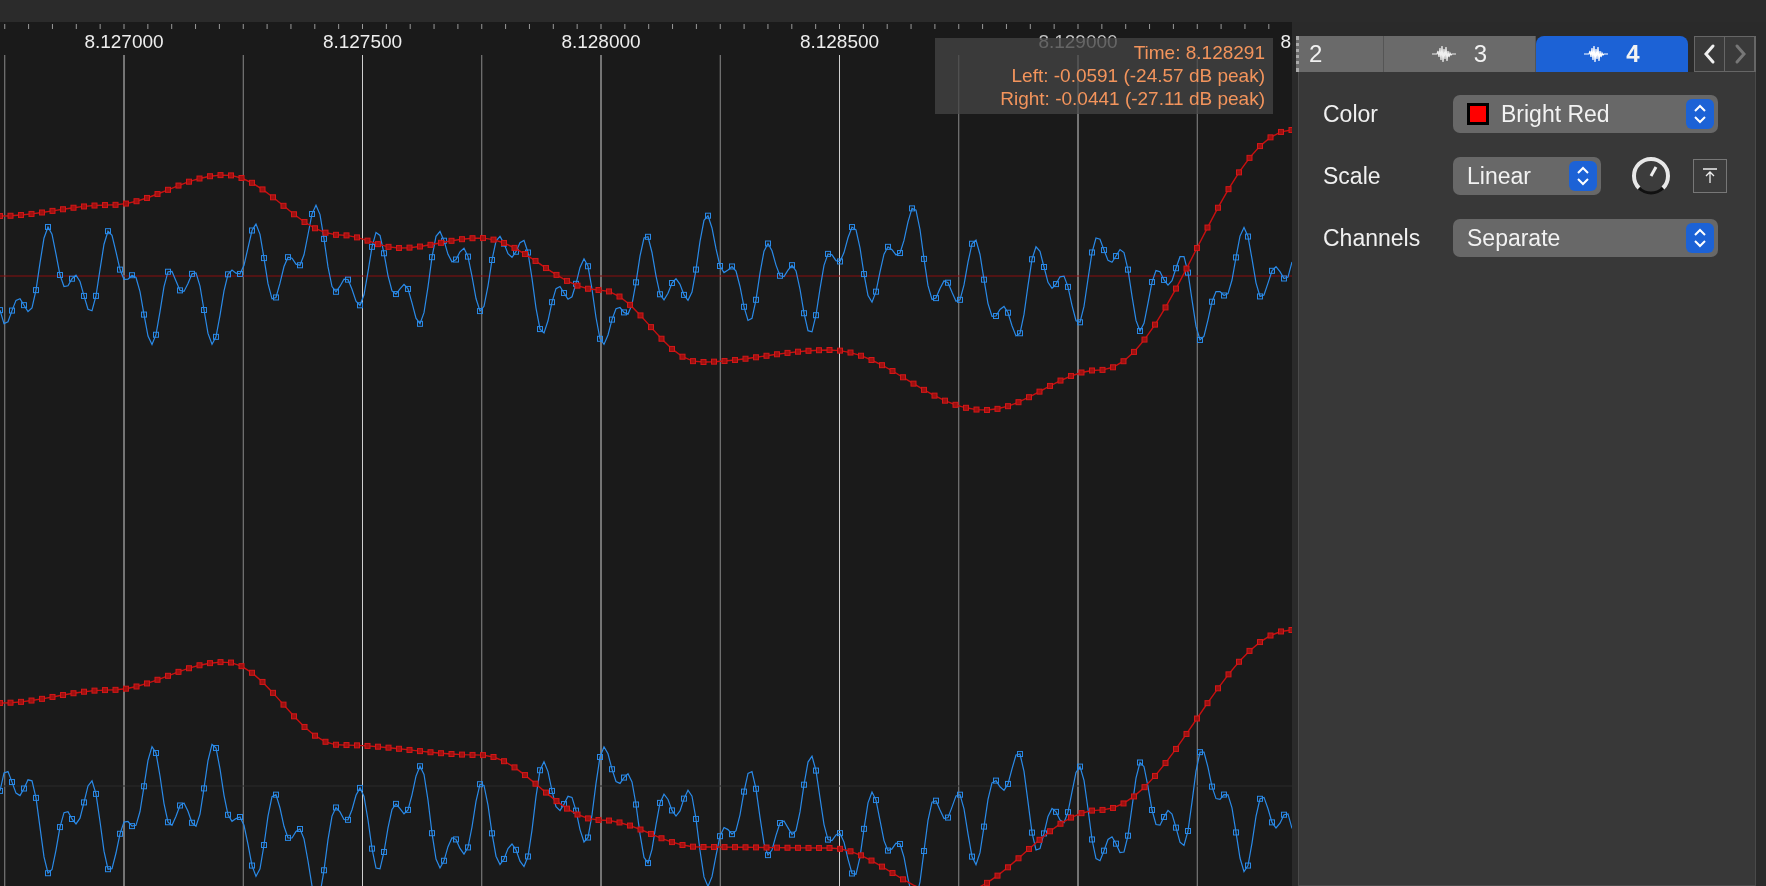  Describe the element at coordinates (1199, 52) in the screenshot. I see `tooltip-text: Time: 8.128291` at that location.